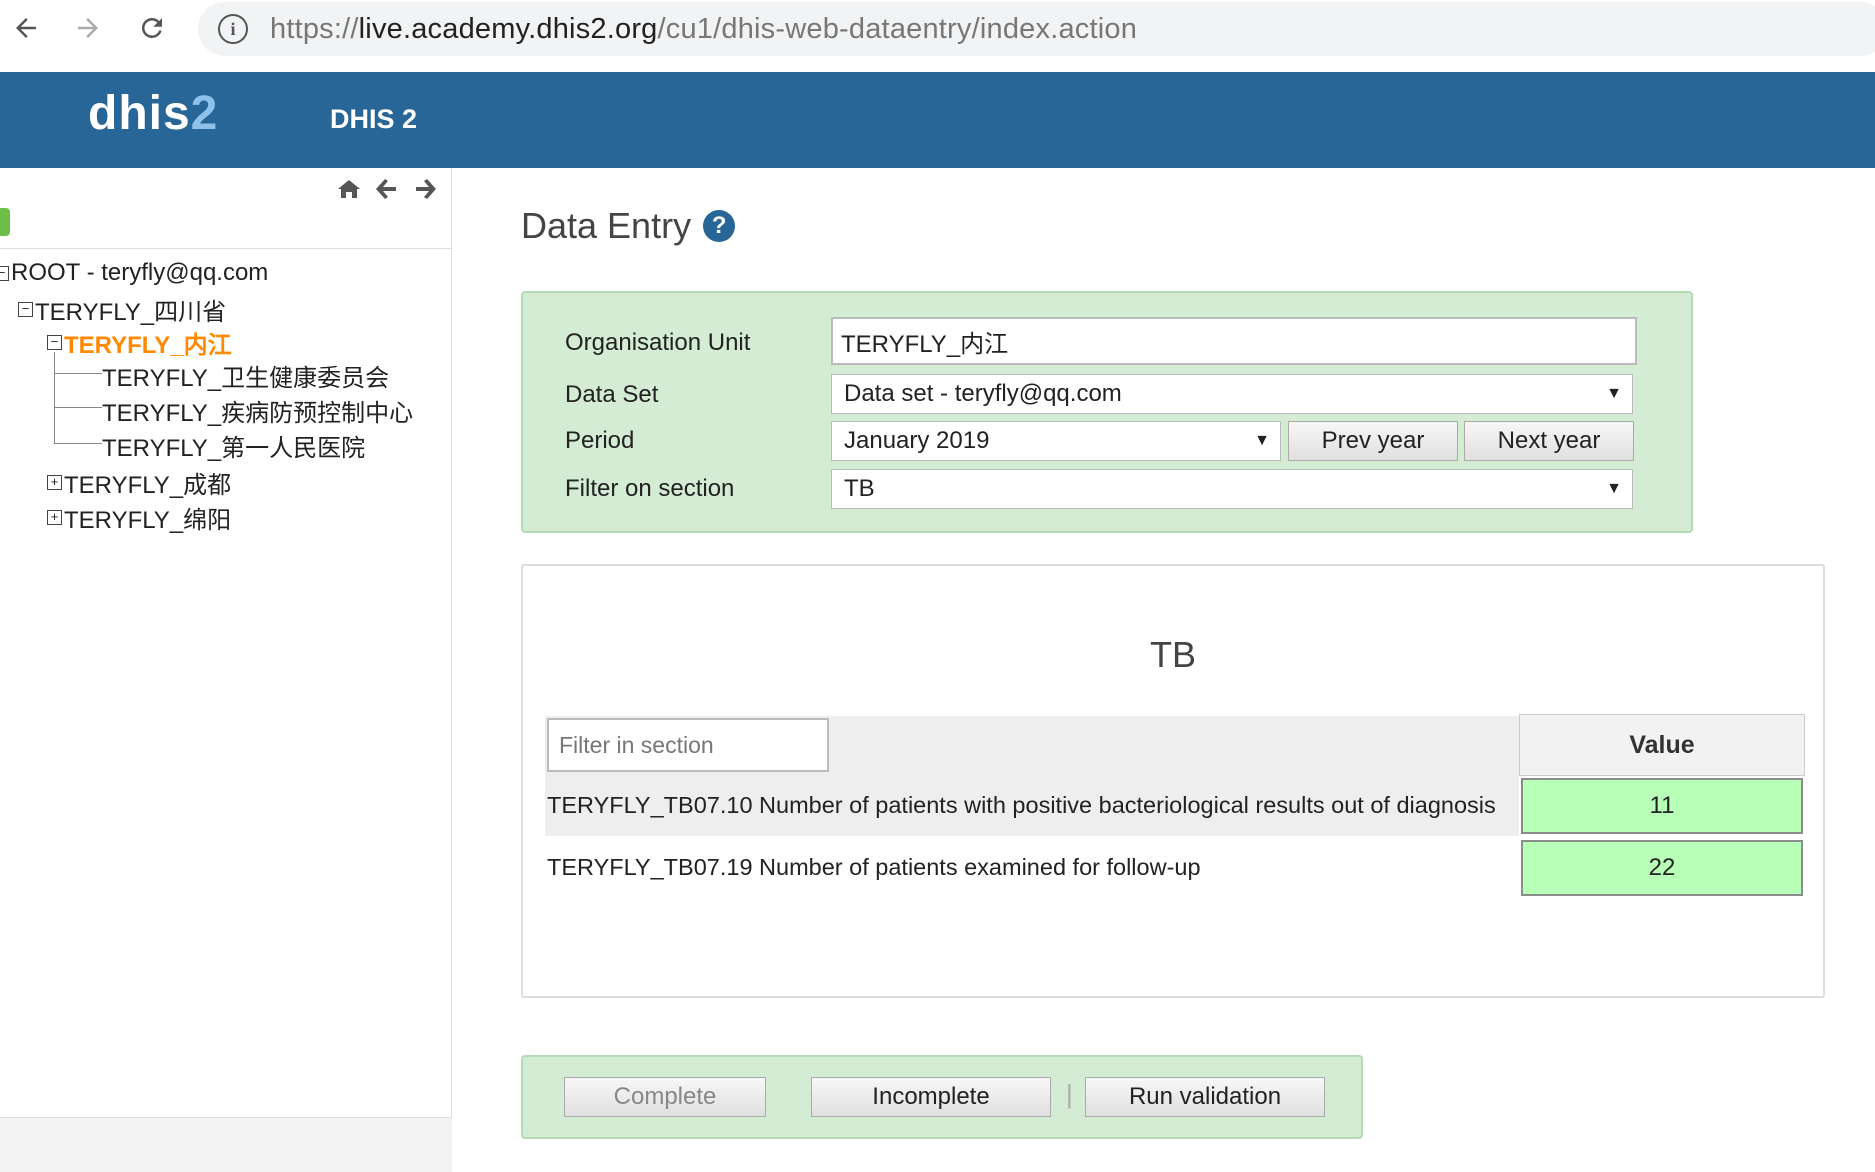 The height and width of the screenshot is (1172, 1875). What do you see at coordinates (1205, 1097) in the screenshot?
I see `run-validation-button: Run validation` at bounding box center [1205, 1097].